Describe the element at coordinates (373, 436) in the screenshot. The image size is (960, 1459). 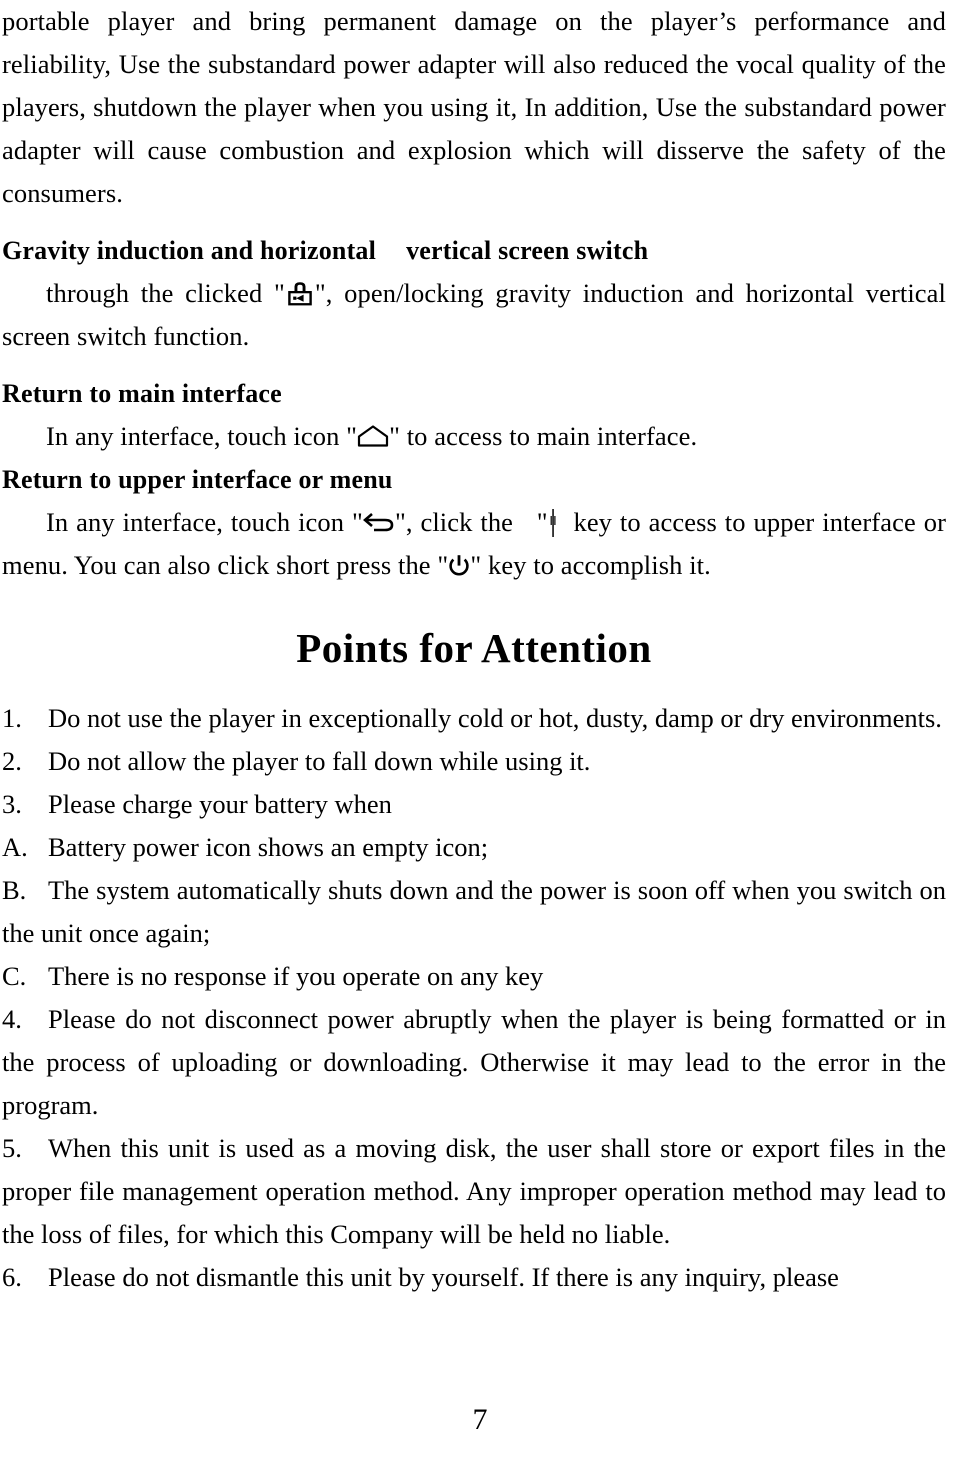
I see `home-icon` at that location.